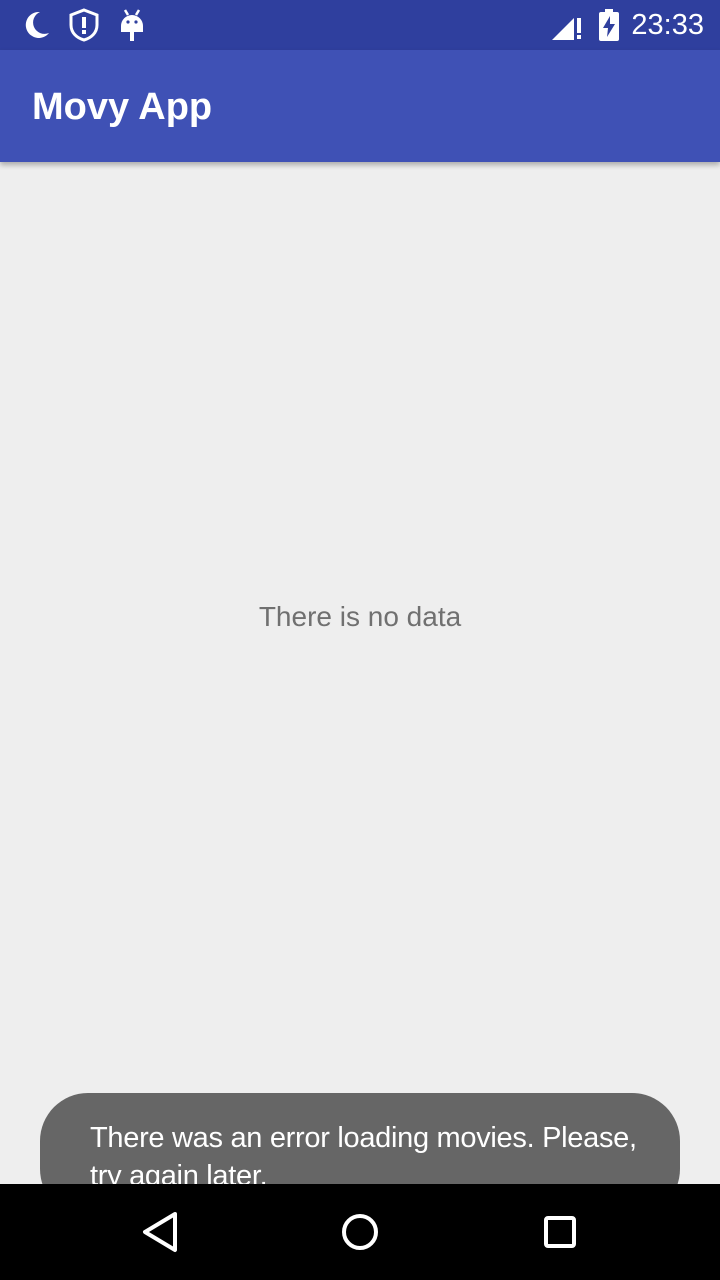  What do you see at coordinates (160, 1232) in the screenshot?
I see `back-icon` at bounding box center [160, 1232].